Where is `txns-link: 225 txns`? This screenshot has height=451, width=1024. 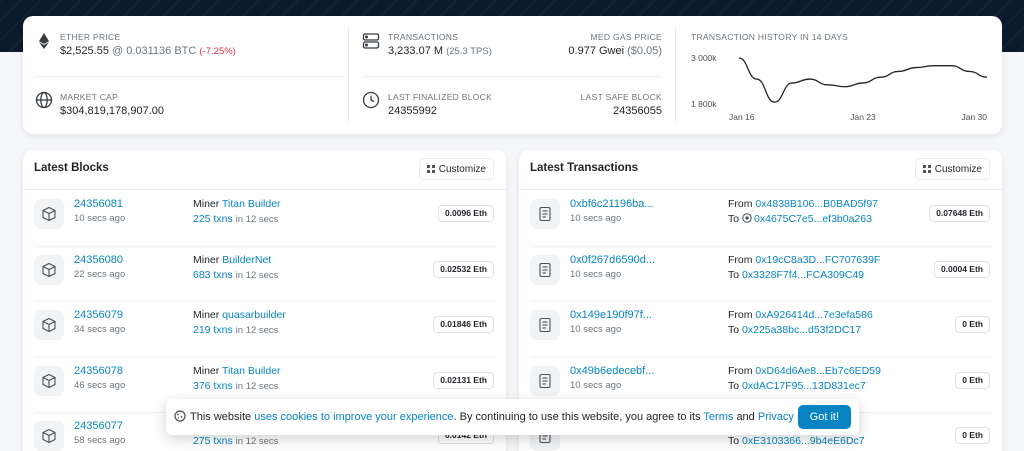 txns-link: 225 txns is located at coordinates (213, 219).